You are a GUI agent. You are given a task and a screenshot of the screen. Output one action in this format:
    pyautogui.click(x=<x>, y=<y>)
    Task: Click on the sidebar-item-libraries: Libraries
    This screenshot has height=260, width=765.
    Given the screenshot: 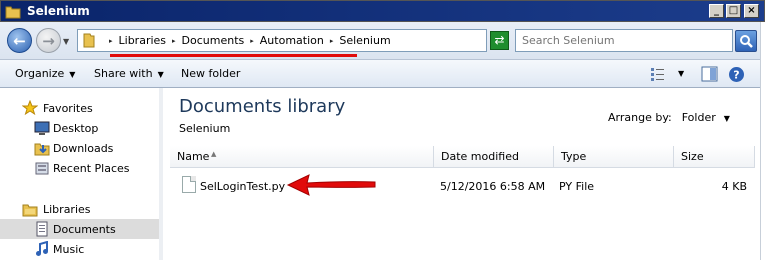 What is the action you would take?
    pyautogui.click(x=80, y=209)
    